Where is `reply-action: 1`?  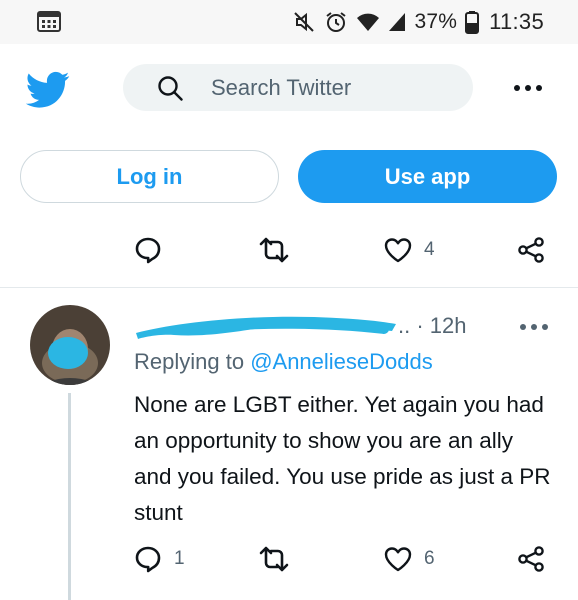
reply-action: 1 is located at coordinates (159, 559).